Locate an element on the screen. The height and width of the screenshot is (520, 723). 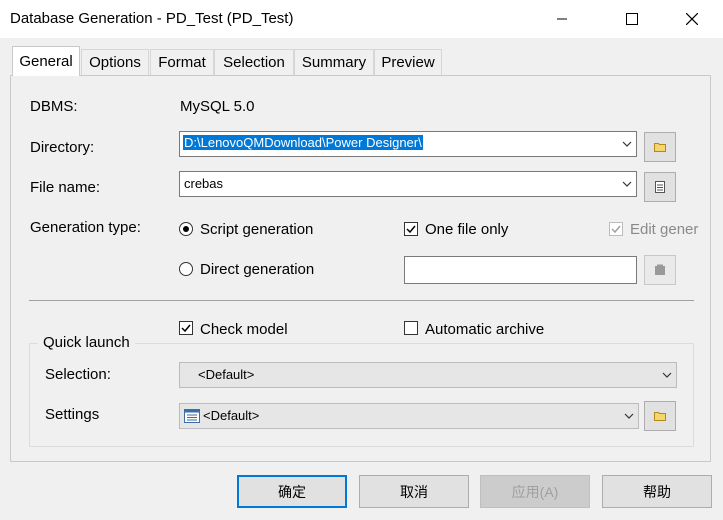
data-source-field is located at coordinates (520, 270).